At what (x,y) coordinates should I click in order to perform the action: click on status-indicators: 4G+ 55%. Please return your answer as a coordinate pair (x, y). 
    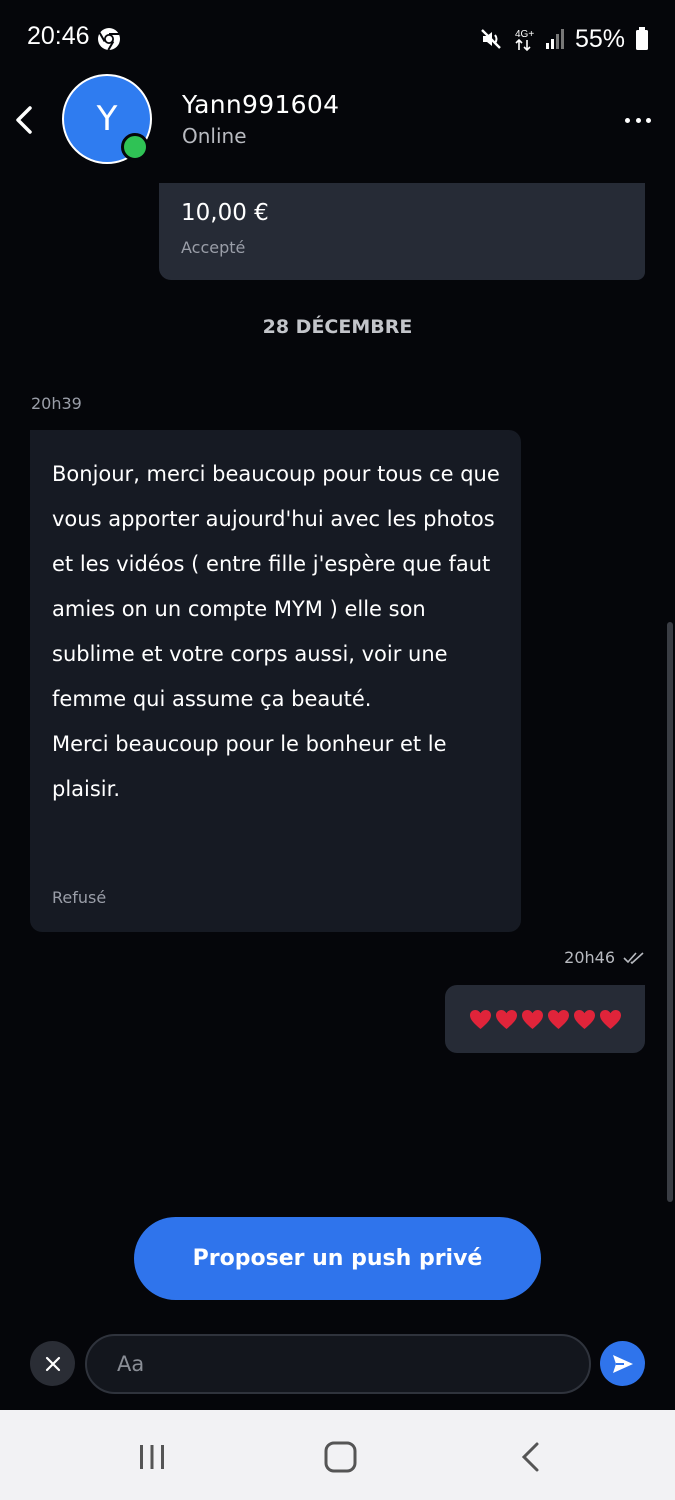
    Looking at the image, I should click on (564, 39).